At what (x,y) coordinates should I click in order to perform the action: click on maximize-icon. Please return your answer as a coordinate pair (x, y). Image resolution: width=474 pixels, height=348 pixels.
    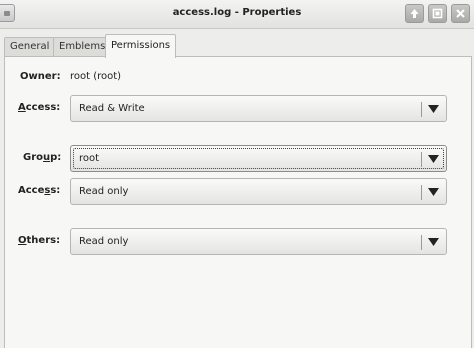
    Looking at the image, I should click on (437, 13).